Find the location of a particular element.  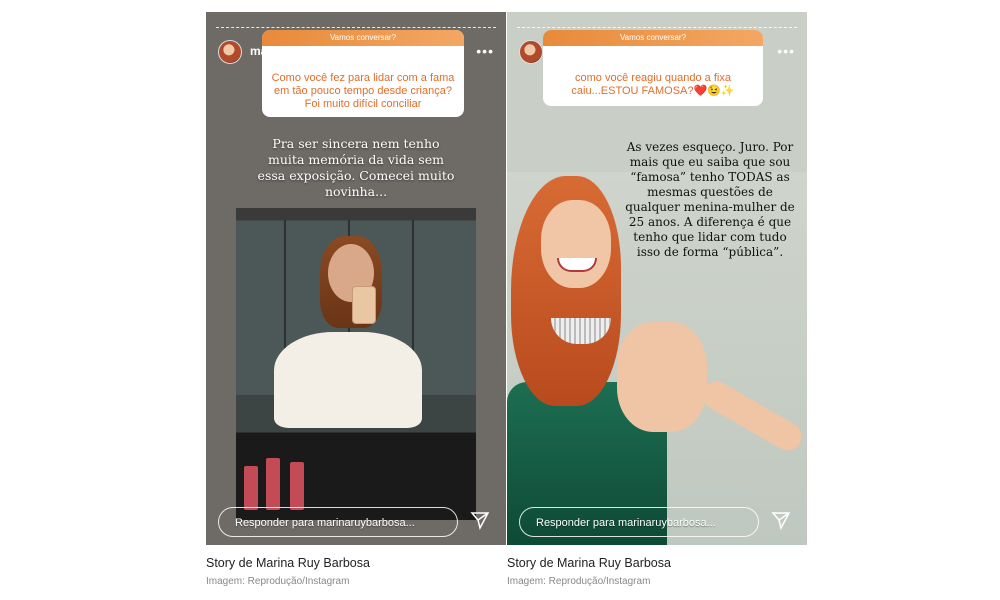

shoulder is located at coordinates (662, 377).